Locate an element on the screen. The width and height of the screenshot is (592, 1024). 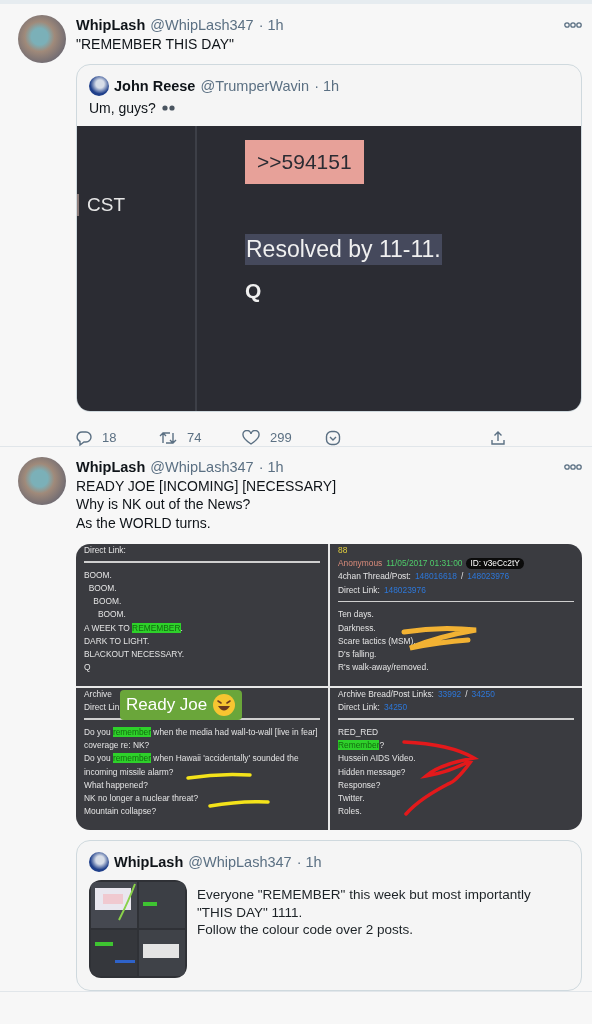
post-line: Mountain collapse? is located at coordinates (120, 812).